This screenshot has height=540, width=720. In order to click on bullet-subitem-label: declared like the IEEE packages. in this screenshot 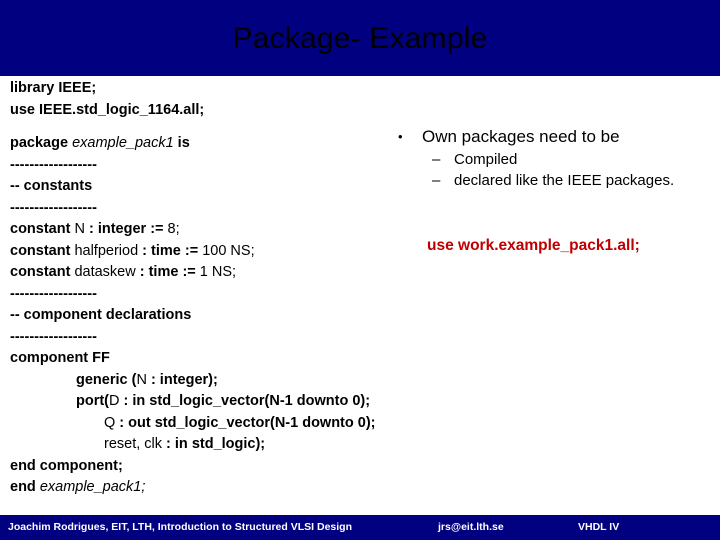, I will do `click(564, 180)`.